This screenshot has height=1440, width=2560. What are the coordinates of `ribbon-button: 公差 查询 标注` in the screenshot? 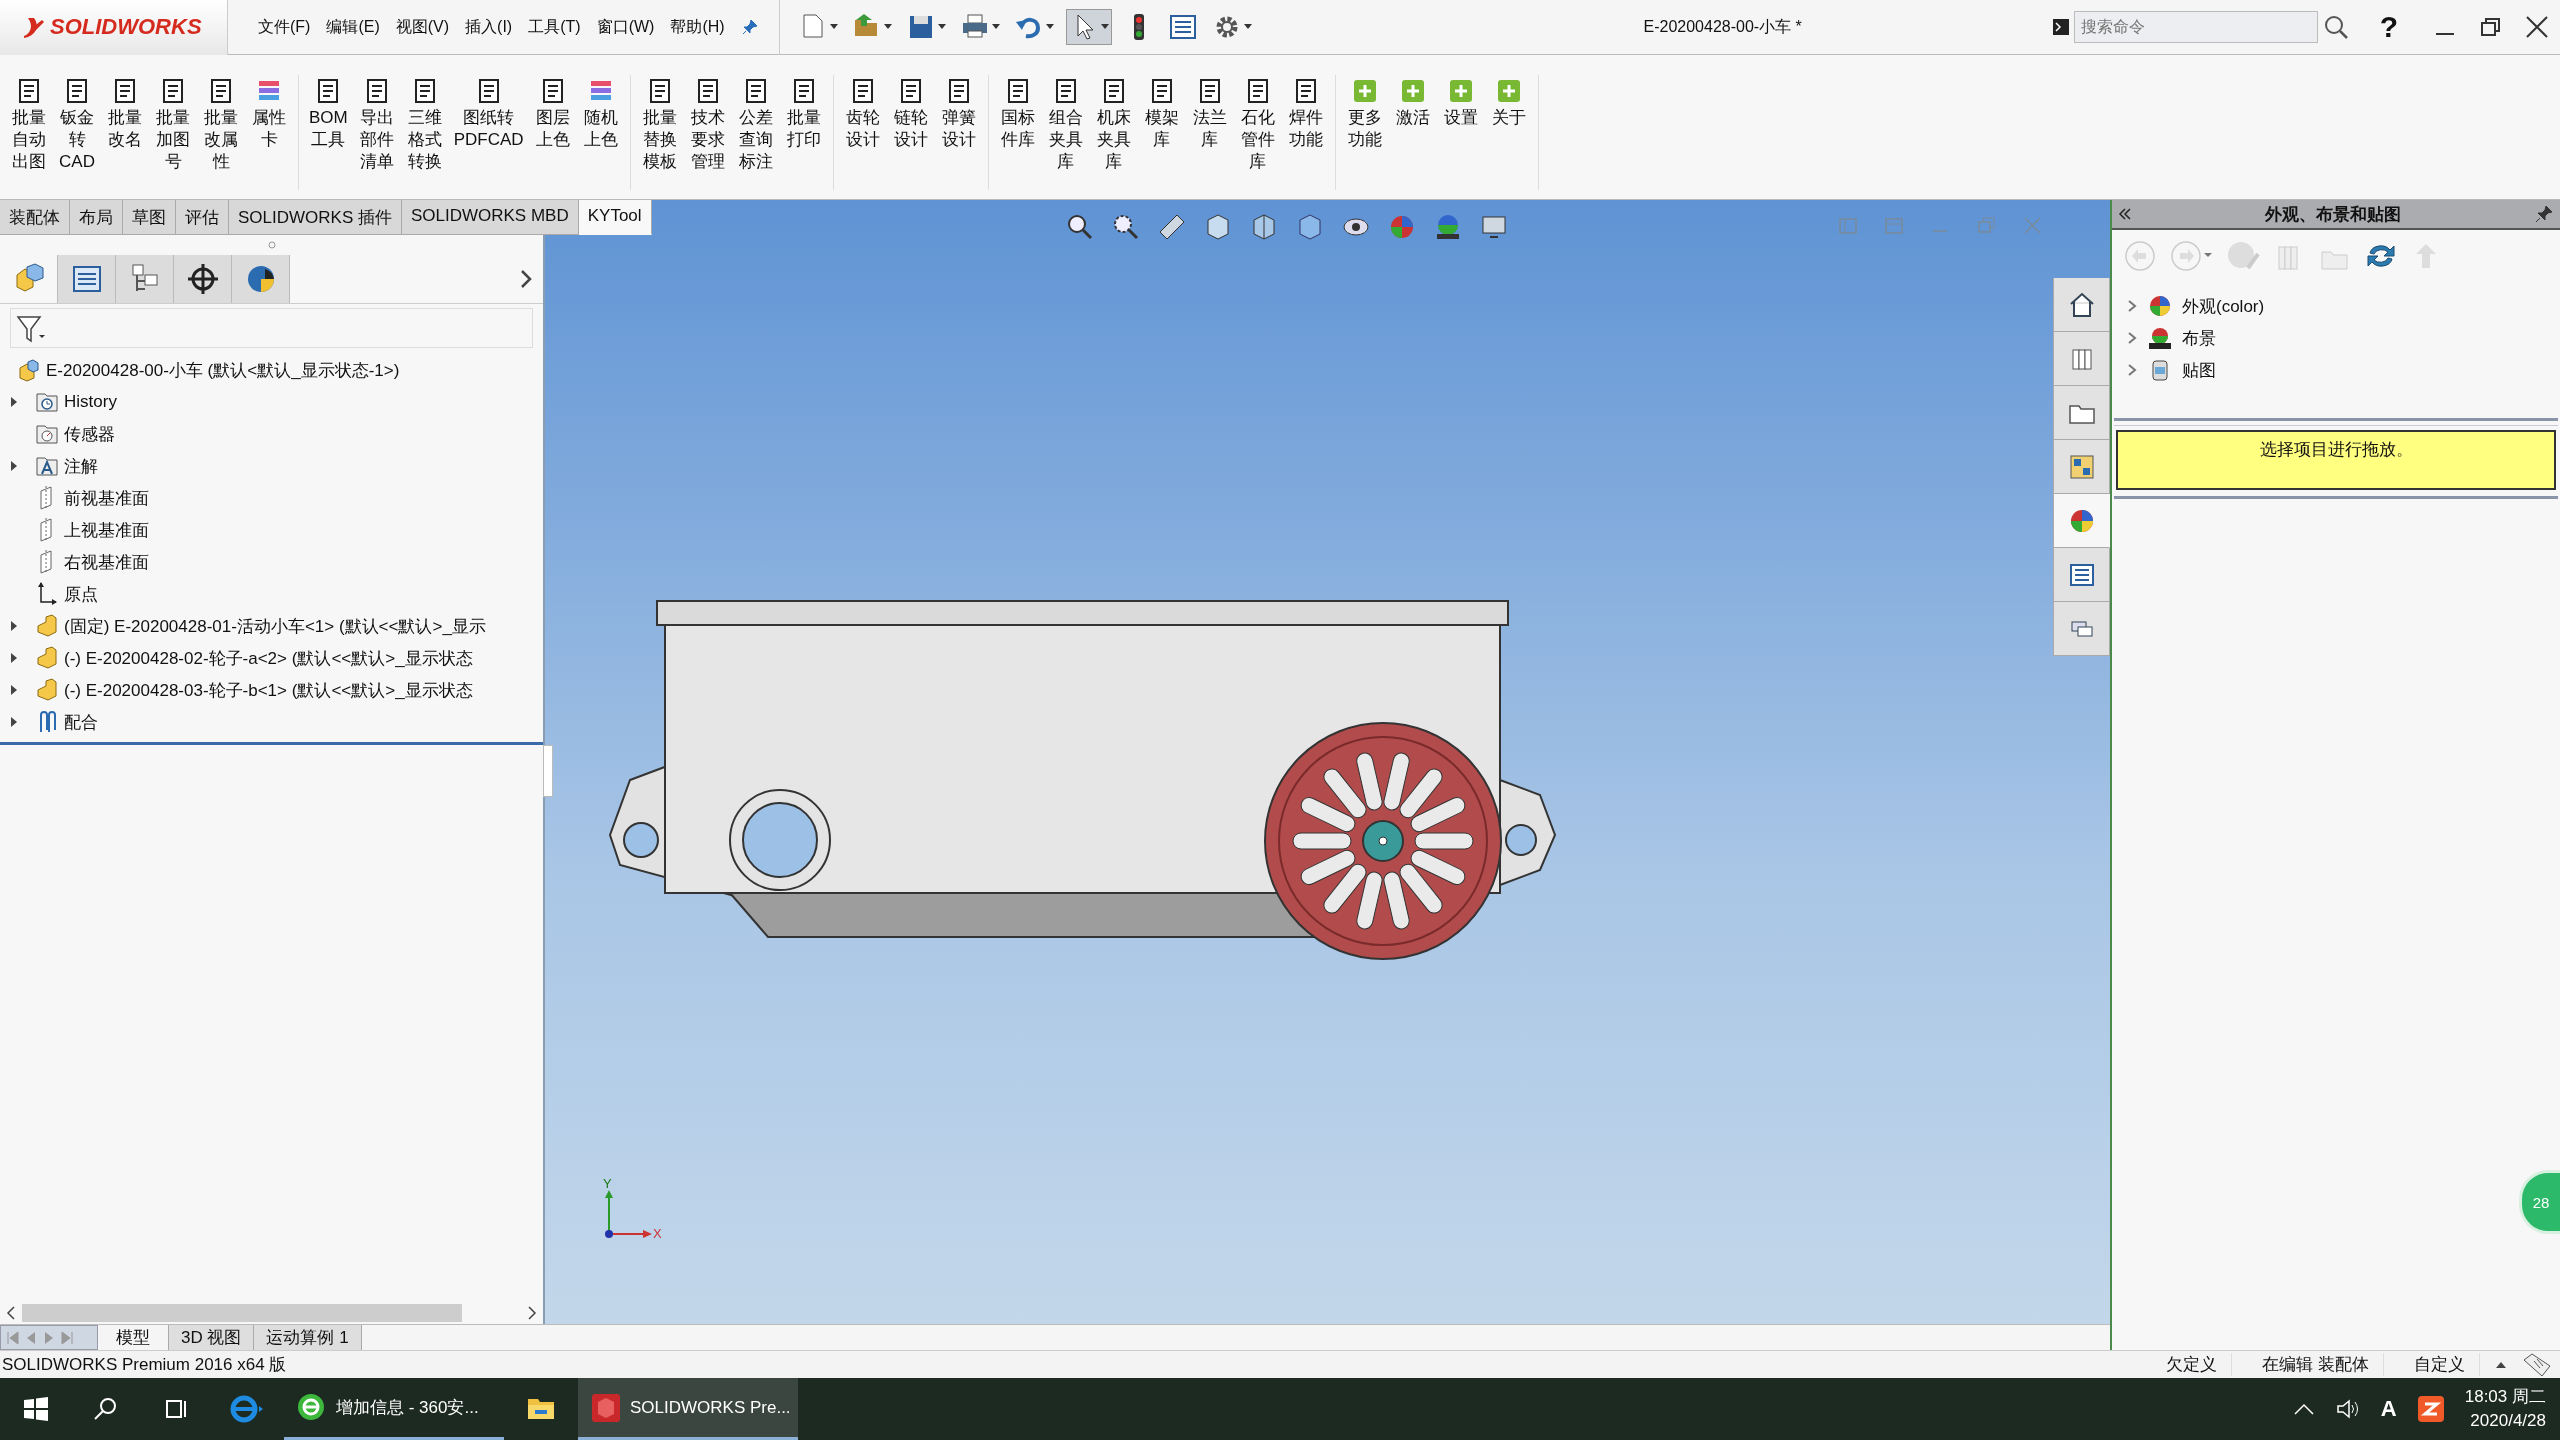 It's located at (755, 132).